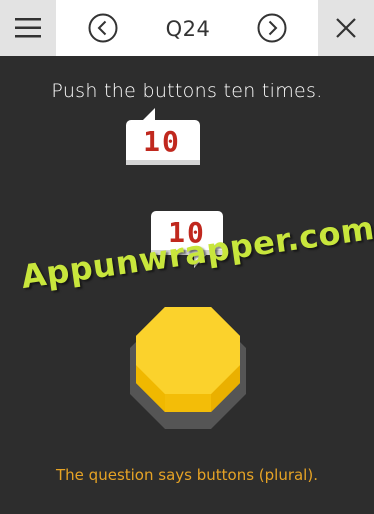 This screenshot has height=514, width=374. I want to click on top-bar: Q24, so click(187, 28).